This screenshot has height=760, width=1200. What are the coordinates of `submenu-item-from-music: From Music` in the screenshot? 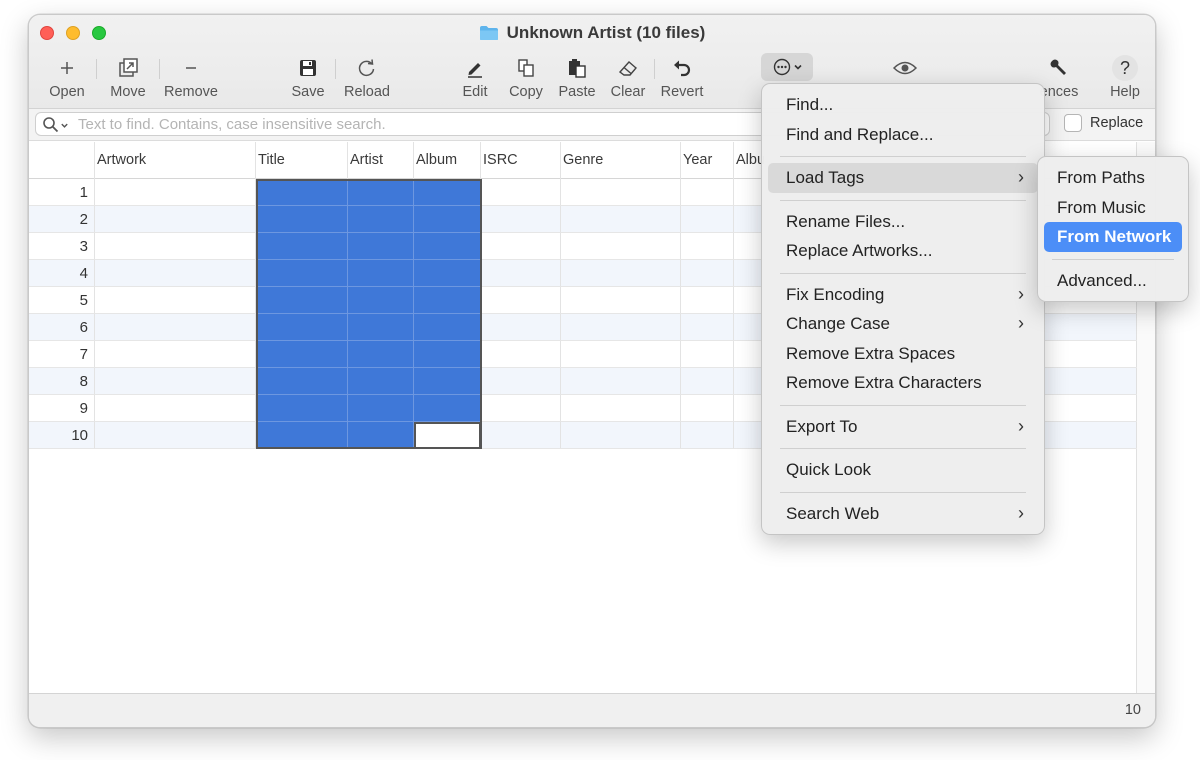 It's located at (1113, 208).